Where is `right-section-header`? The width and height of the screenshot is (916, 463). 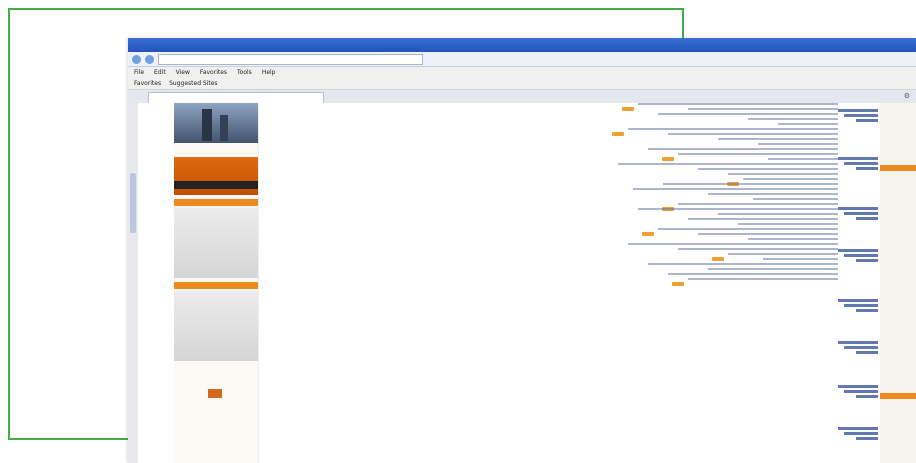
right-section-header is located at coordinates (898, 168).